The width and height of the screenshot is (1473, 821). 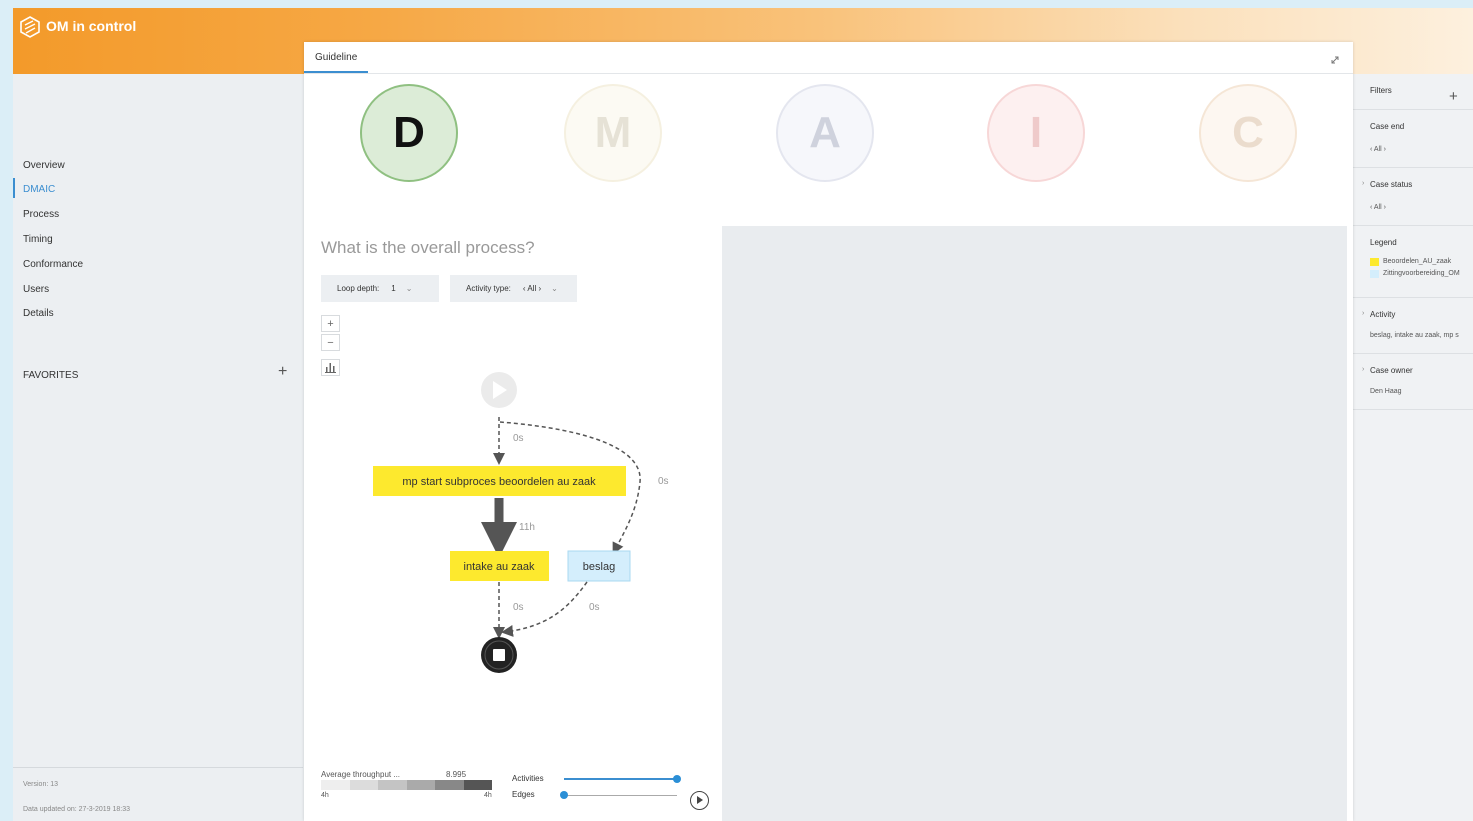 I want to click on filters-title: Filters, so click(x=1381, y=90).